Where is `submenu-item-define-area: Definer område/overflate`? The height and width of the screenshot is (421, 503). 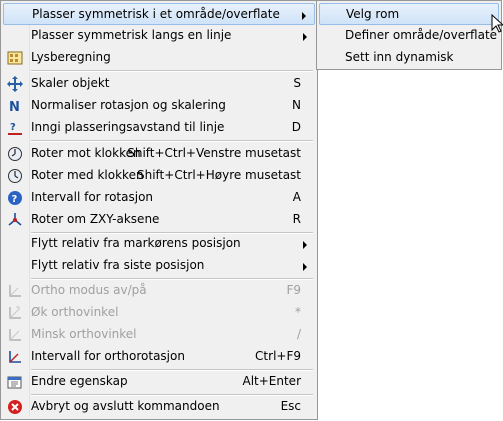 submenu-item-define-area: Definer område/overflate is located at coordinates (409, 36).